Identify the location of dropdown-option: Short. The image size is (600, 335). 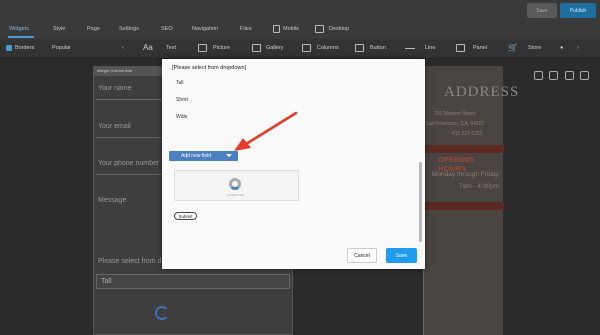
(182, 100).